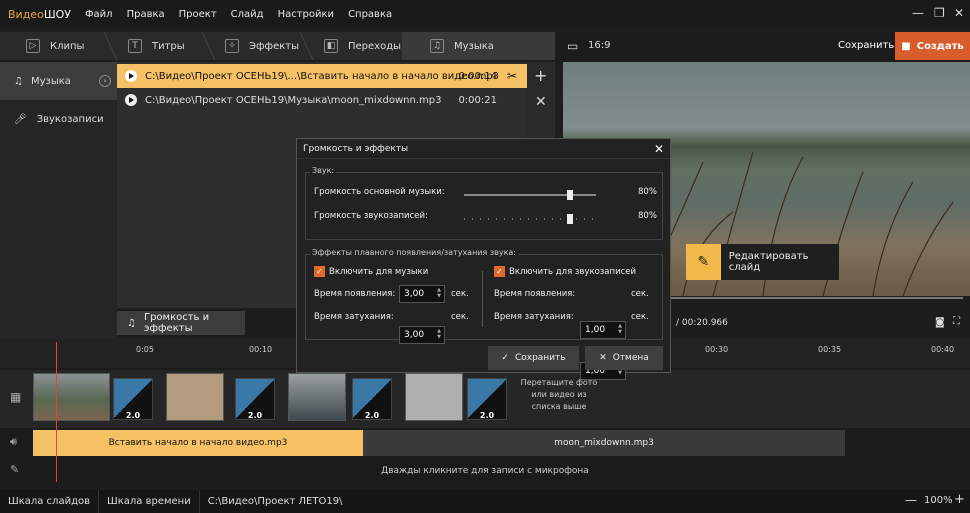 The image size is (970, 513). I want to click on dialog-cancel-button: ✕ Отмена, so click(624, 358).